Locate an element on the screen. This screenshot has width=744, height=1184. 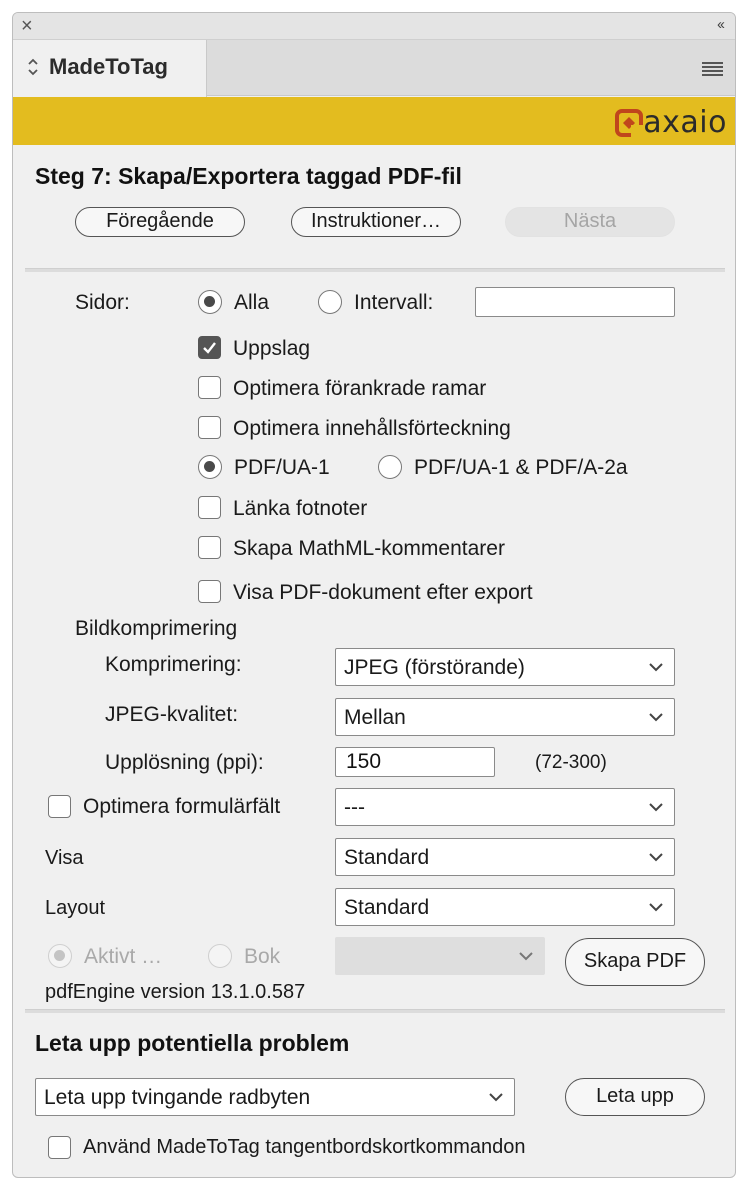
optimize-anchored-checkbox is located at coordinates (209, 387).